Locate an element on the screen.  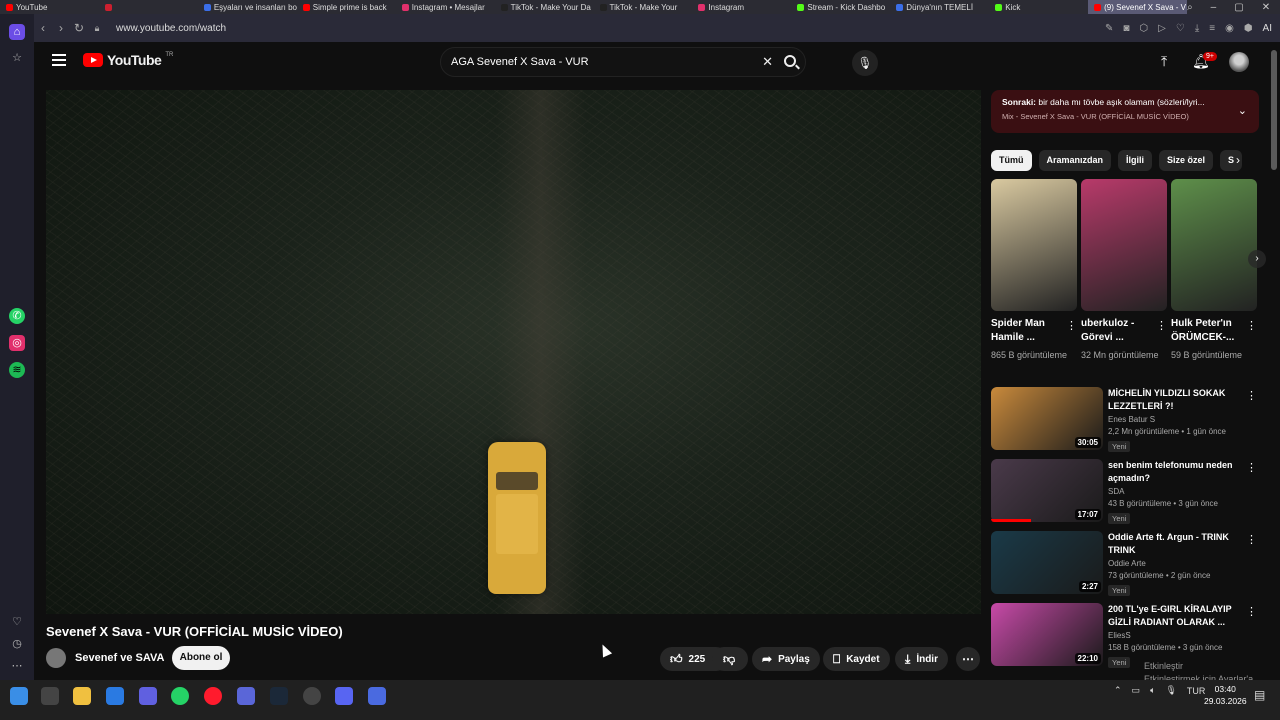
browser-tab: Dünya'nın TEMELİ is located at coordinates (939, 7).